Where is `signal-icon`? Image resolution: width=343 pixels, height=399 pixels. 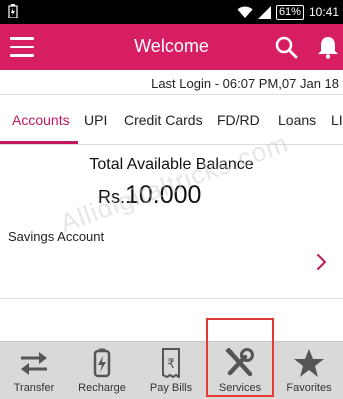
signal-icon is located at coordinates (264, 12).